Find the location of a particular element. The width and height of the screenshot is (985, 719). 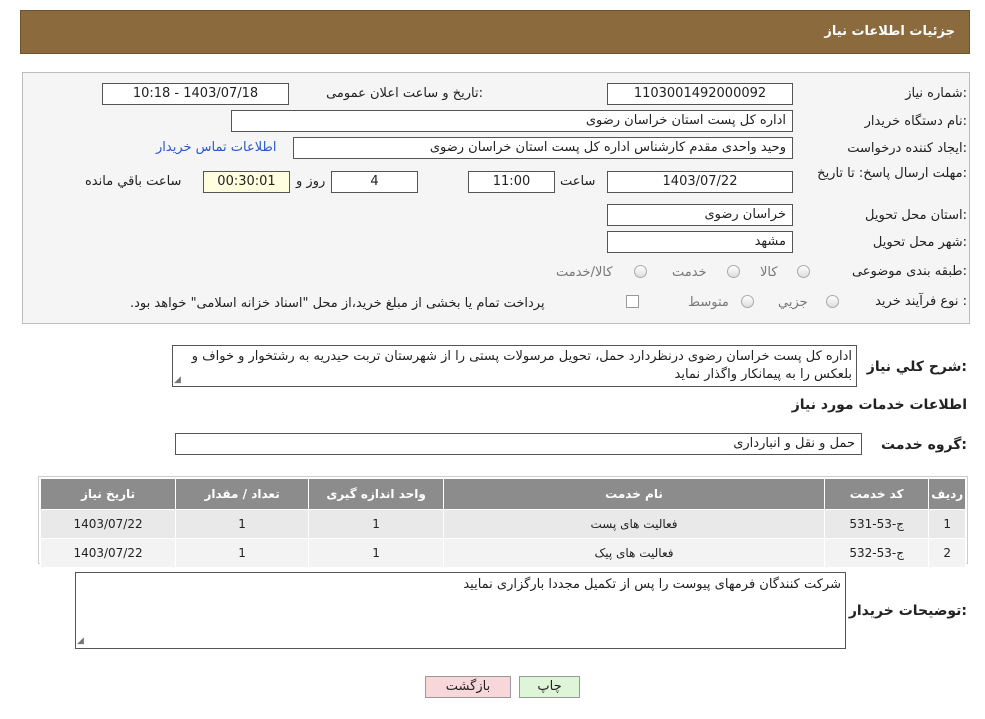

cell-service-name: فعالیت های پست is located at coordinates (634, 524).